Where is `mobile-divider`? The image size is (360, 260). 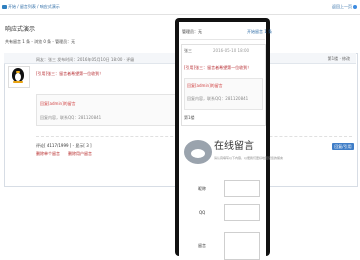 mobile-divider is located at coordinates (222, 39).